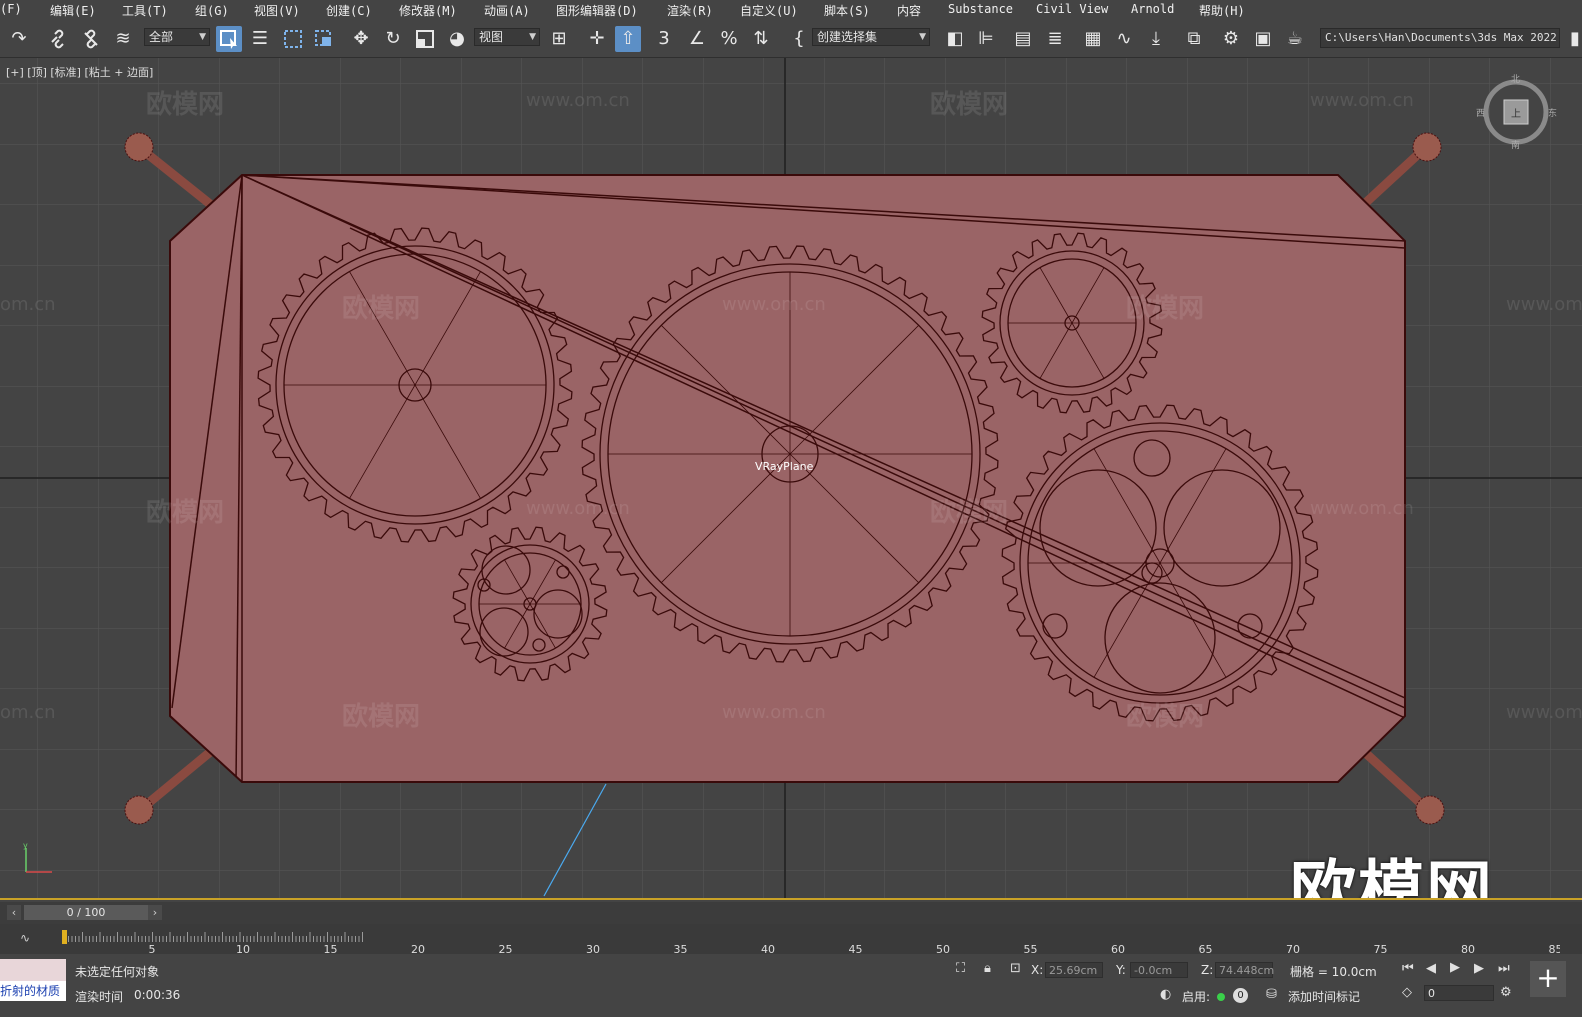 The height and width of the screenshot is (1017, 1582). I want to click on viewcube: 北 南 西 东 上, so click(1518, 113).